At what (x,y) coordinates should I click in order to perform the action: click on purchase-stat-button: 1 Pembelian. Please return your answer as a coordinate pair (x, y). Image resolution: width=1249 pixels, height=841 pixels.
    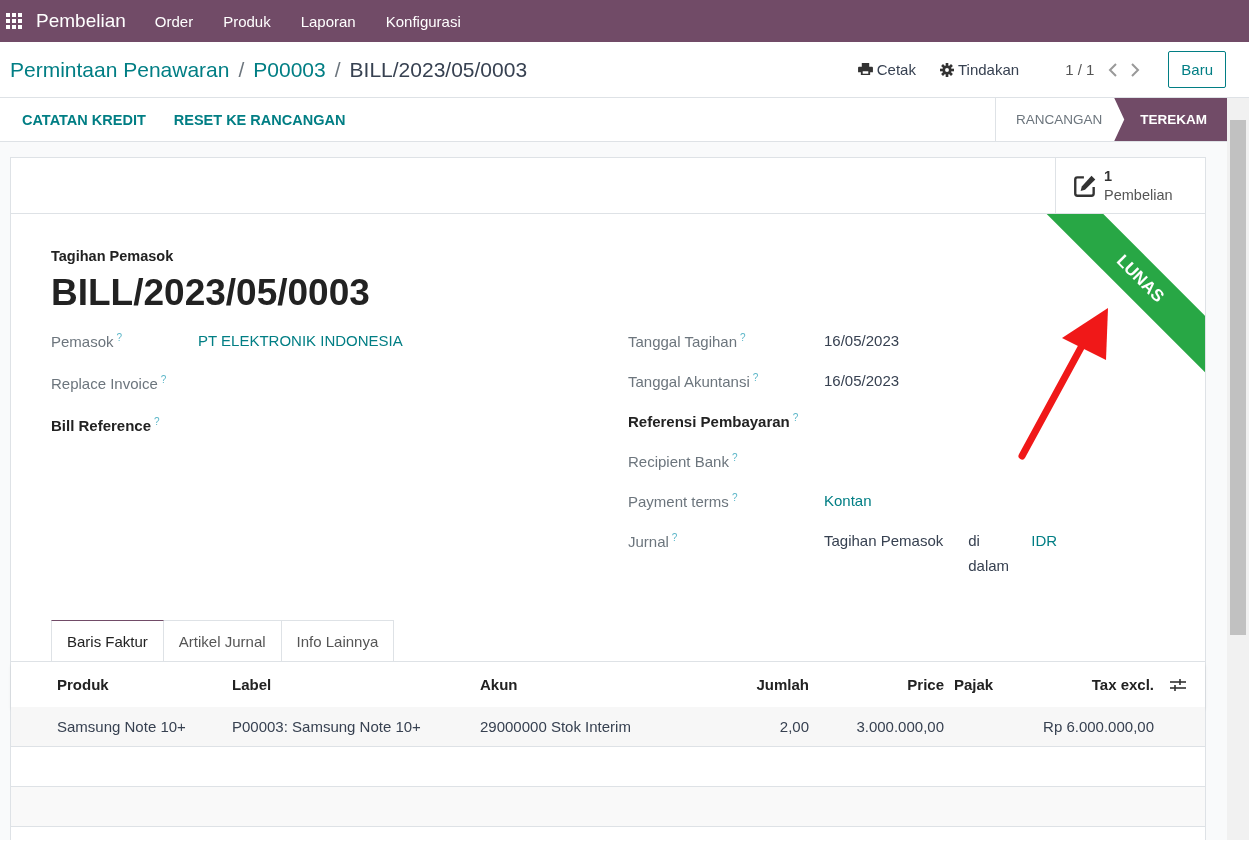
    Looking at the image, I should click on (1130, 185).